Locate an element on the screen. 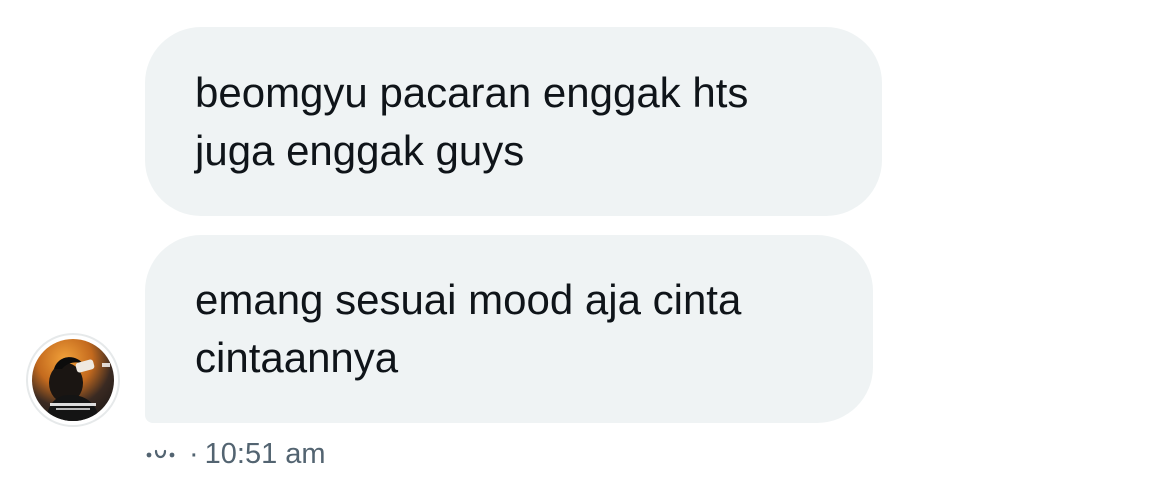 The height and width of the screenshot is (500, 1169). message-timestamp: 10:51 am is located at coordinates (265, 453).